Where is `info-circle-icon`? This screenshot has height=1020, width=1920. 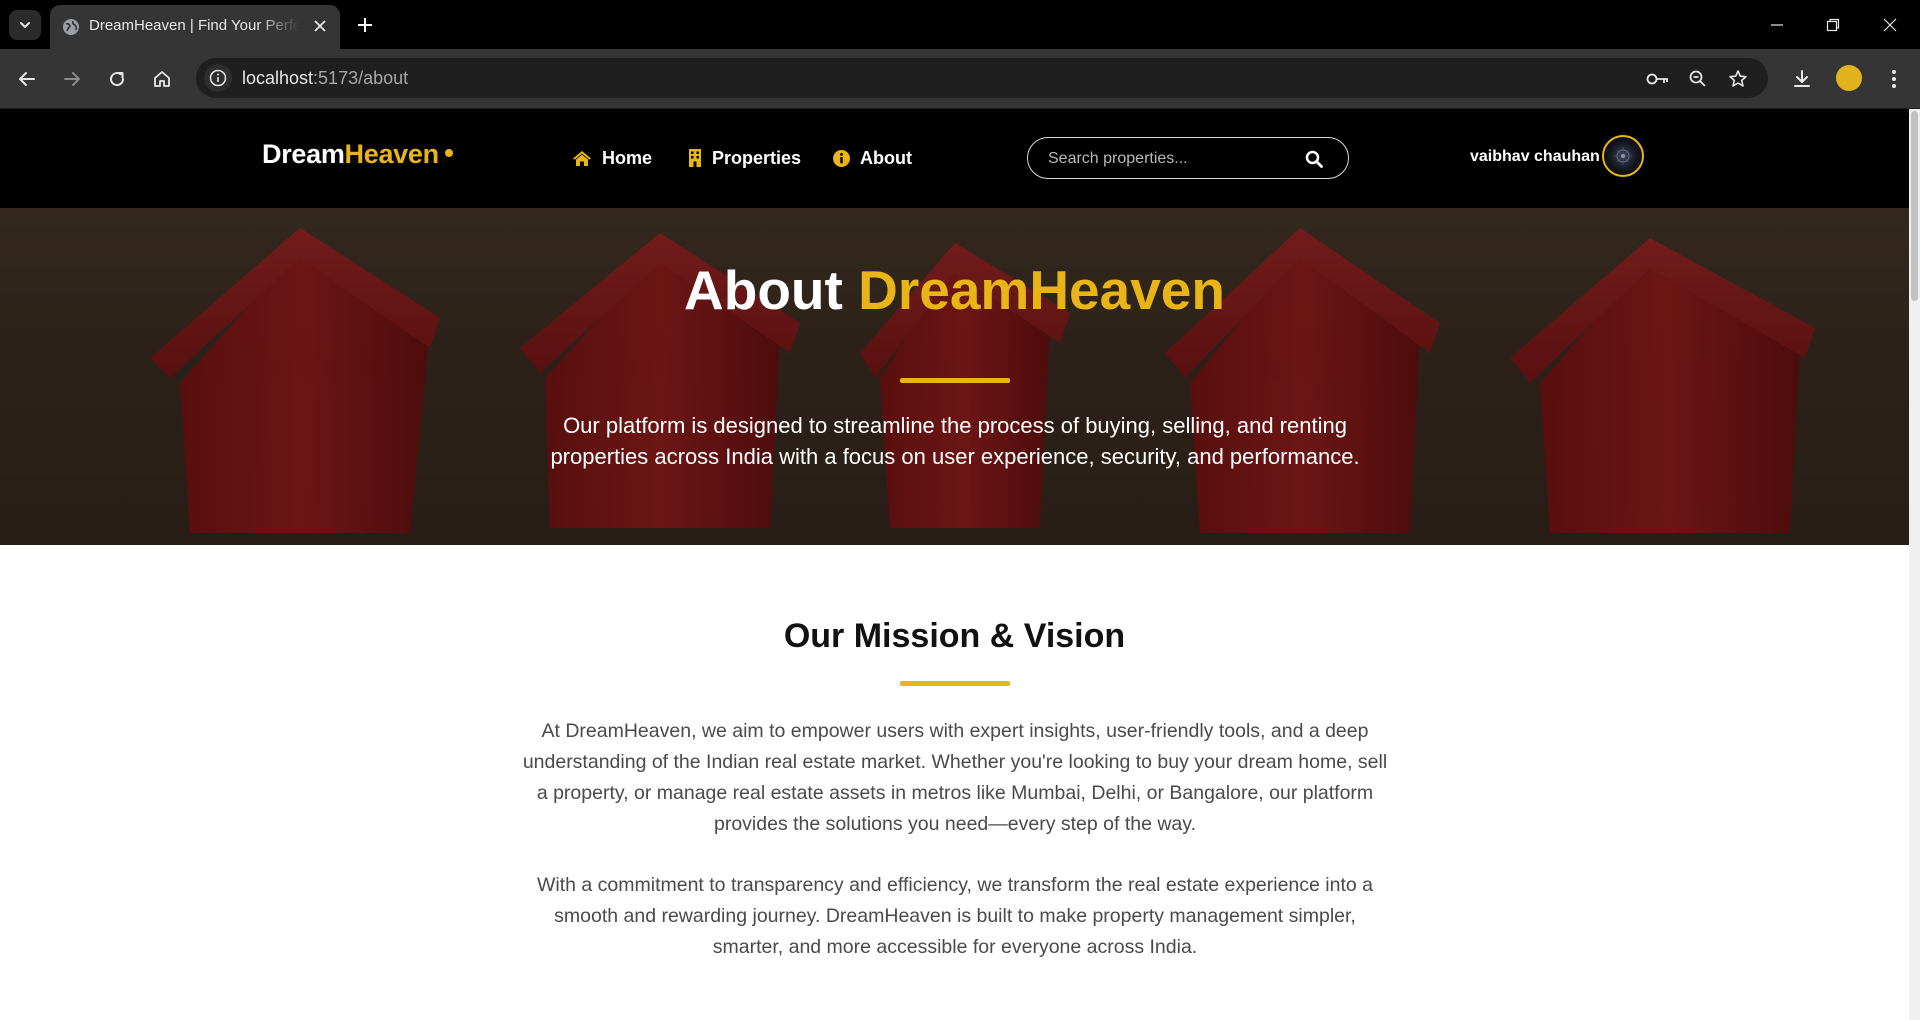 info-circle-icon is located at coordinates (841, 158).